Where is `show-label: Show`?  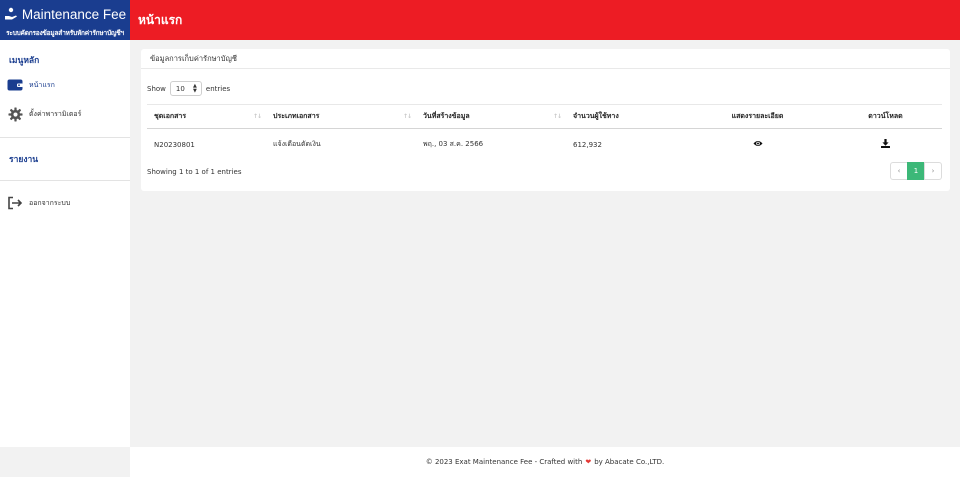
show-label: Show is located at coordinates (156, 88).